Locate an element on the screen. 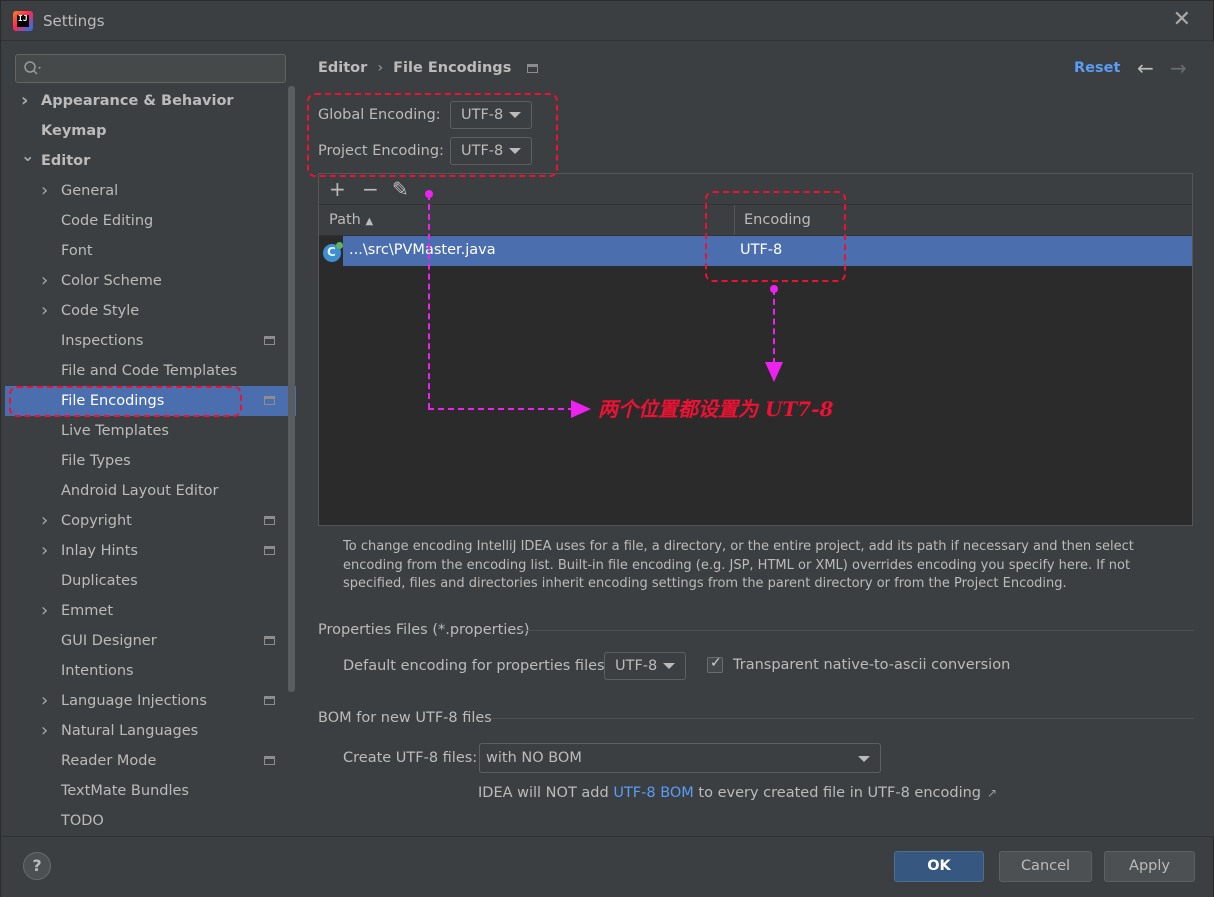 This screenshot has height=897, width=1214. edit-pencil-icon: ✎ is located at coordinates (400, 189).